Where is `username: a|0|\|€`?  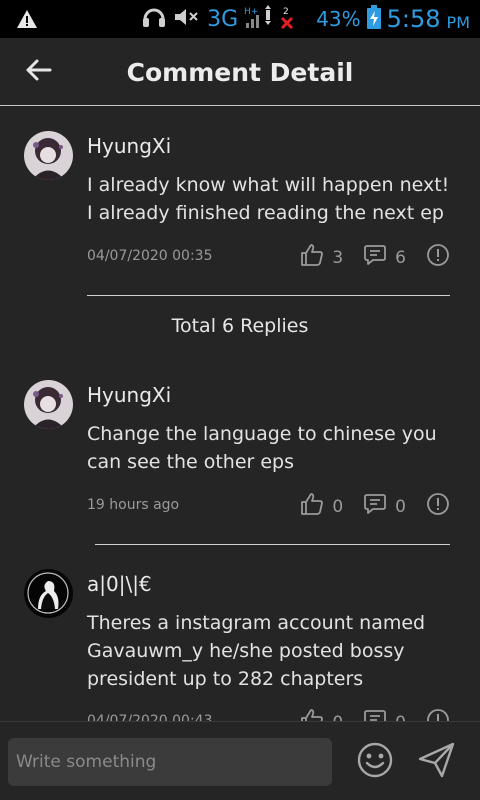 username: a|0|\|€ is located at coordinates (119, 584).